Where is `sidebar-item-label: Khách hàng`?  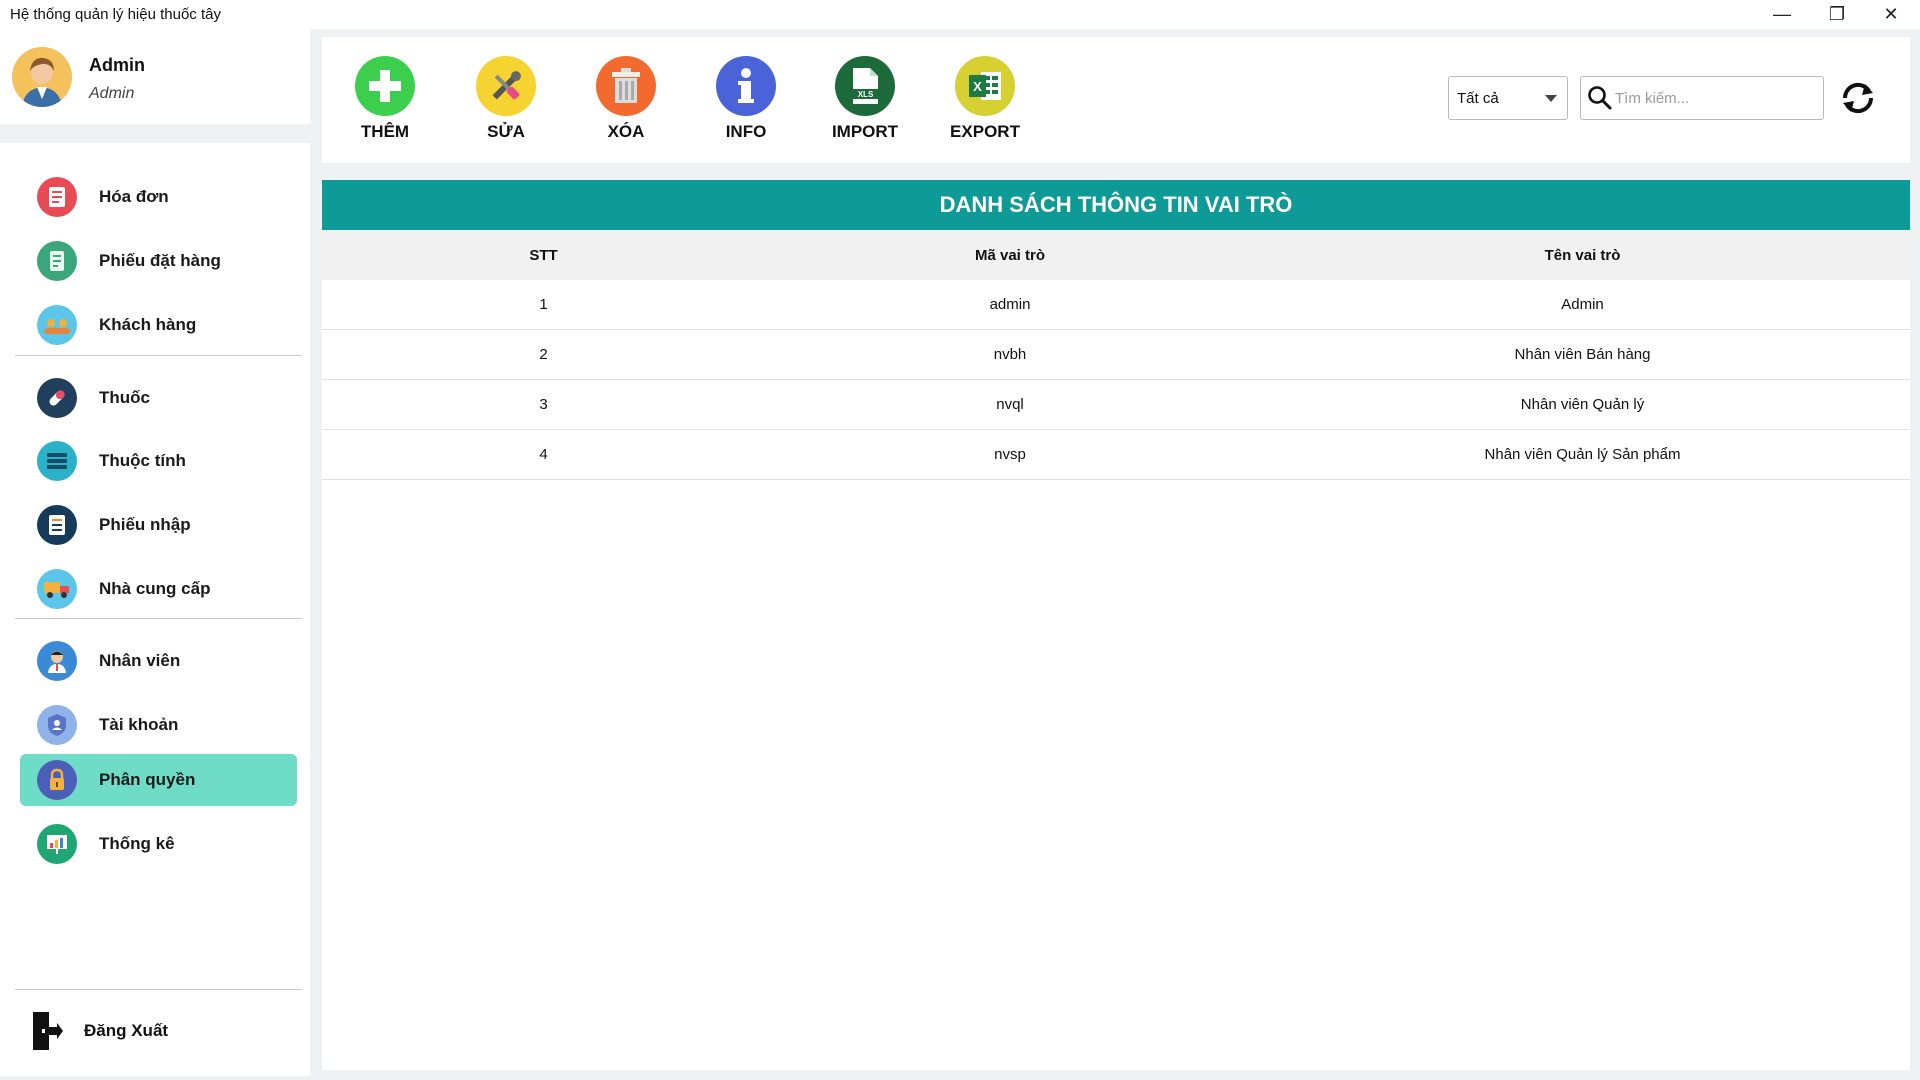 sidebar-item-label: Khách hàng is located at coordinates (148, 324).